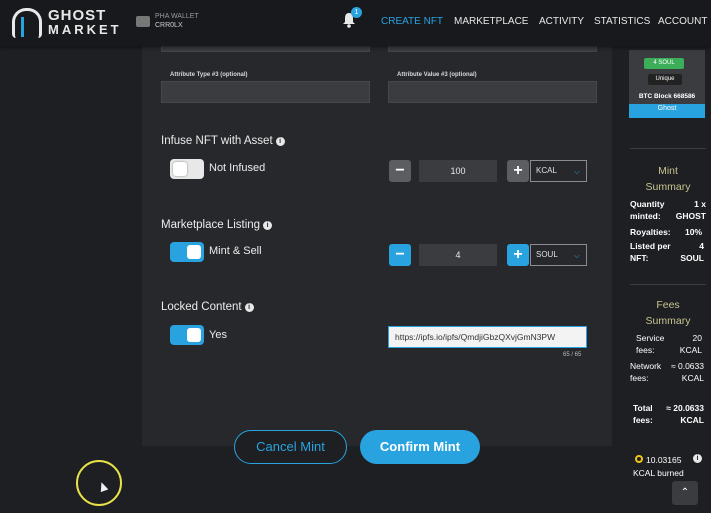  What do you see at coordinates (400, 255) in the screenshot?
I see `price-decrement-button: −` at bounding box center [400, 255].